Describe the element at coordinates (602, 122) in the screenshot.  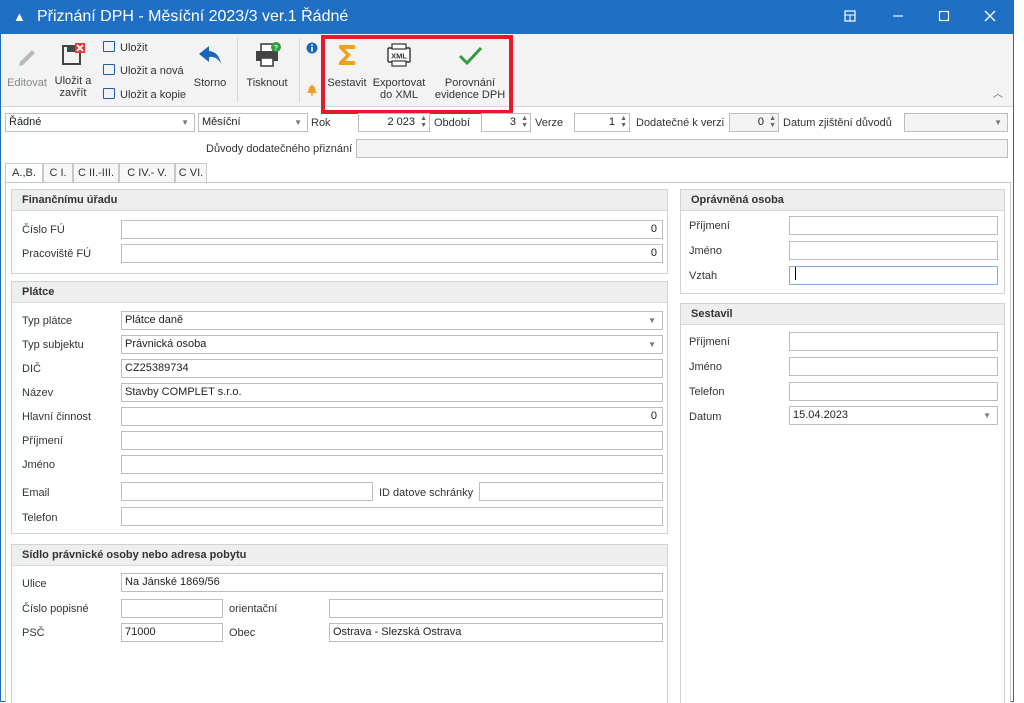
I see `version-spinner: 1 ▲ ▼` at that location.